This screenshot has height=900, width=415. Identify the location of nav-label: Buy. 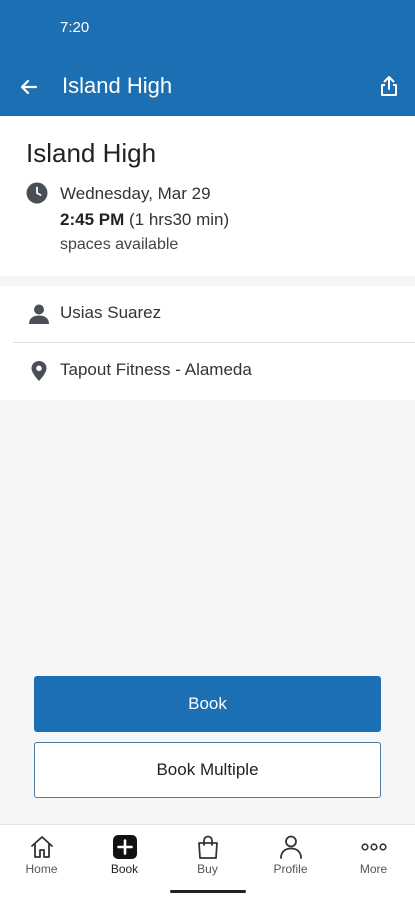
(207, 869).